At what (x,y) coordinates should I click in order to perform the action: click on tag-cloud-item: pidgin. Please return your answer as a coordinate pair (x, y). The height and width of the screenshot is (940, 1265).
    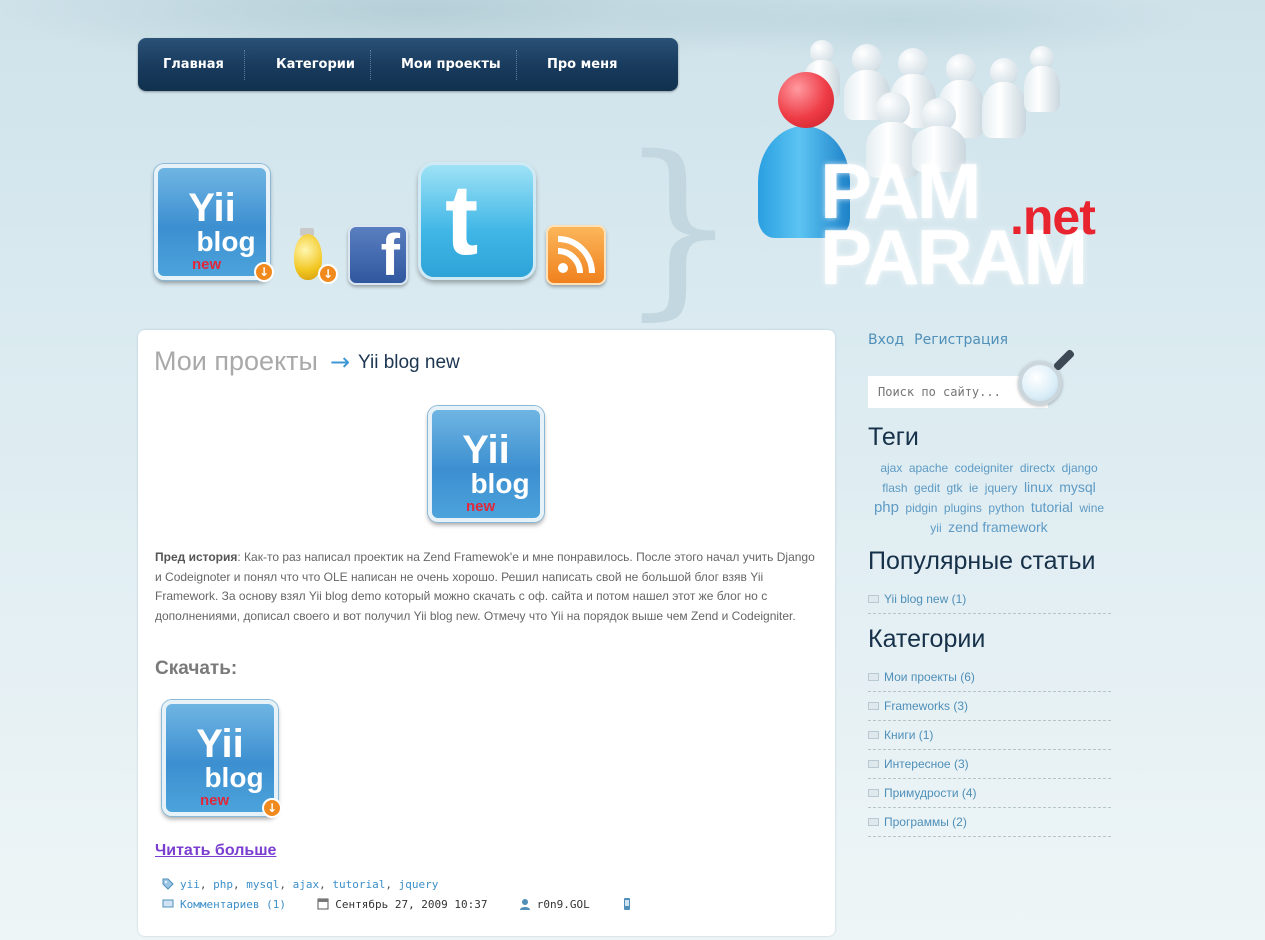
    Looking at the image, I should click on (921, 508).